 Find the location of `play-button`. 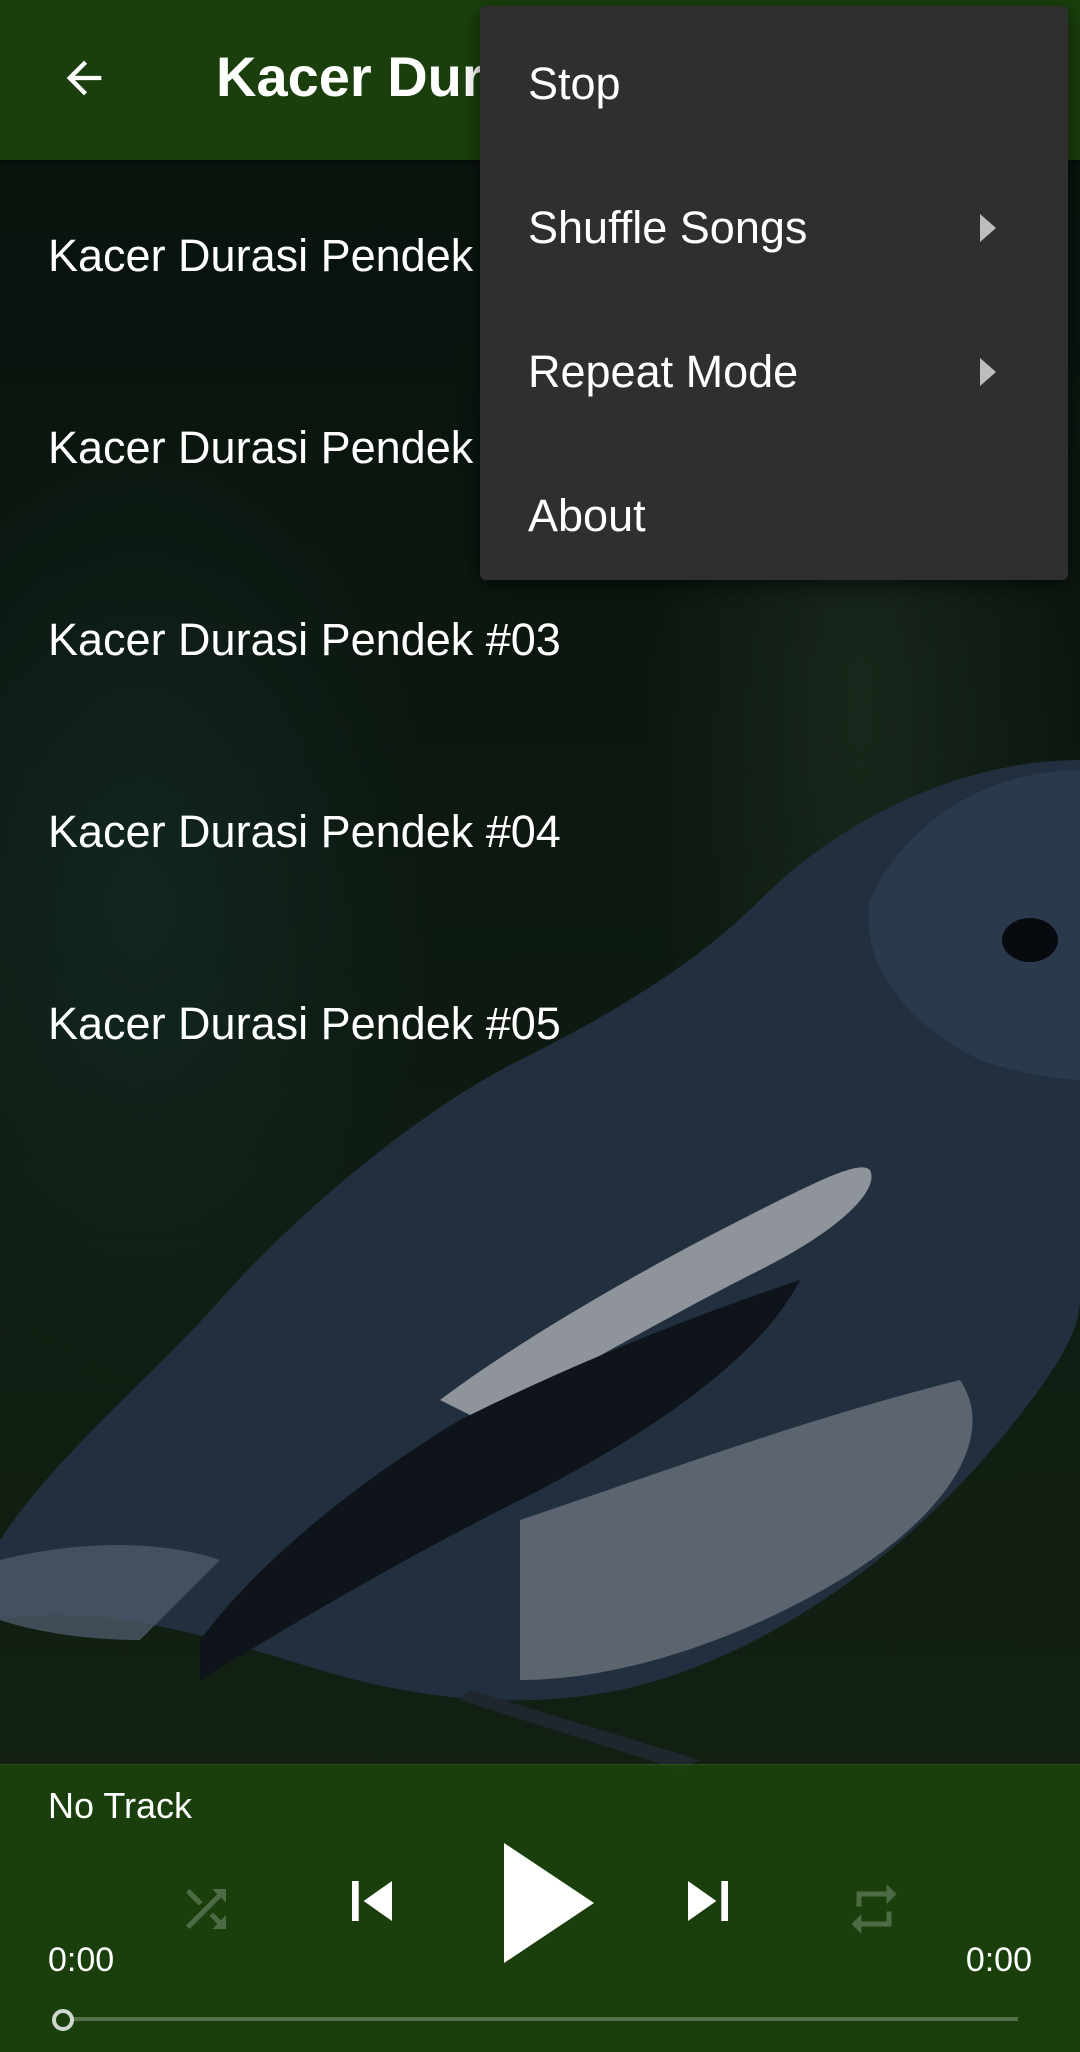

play-button is located at coordinates (544, 1905).